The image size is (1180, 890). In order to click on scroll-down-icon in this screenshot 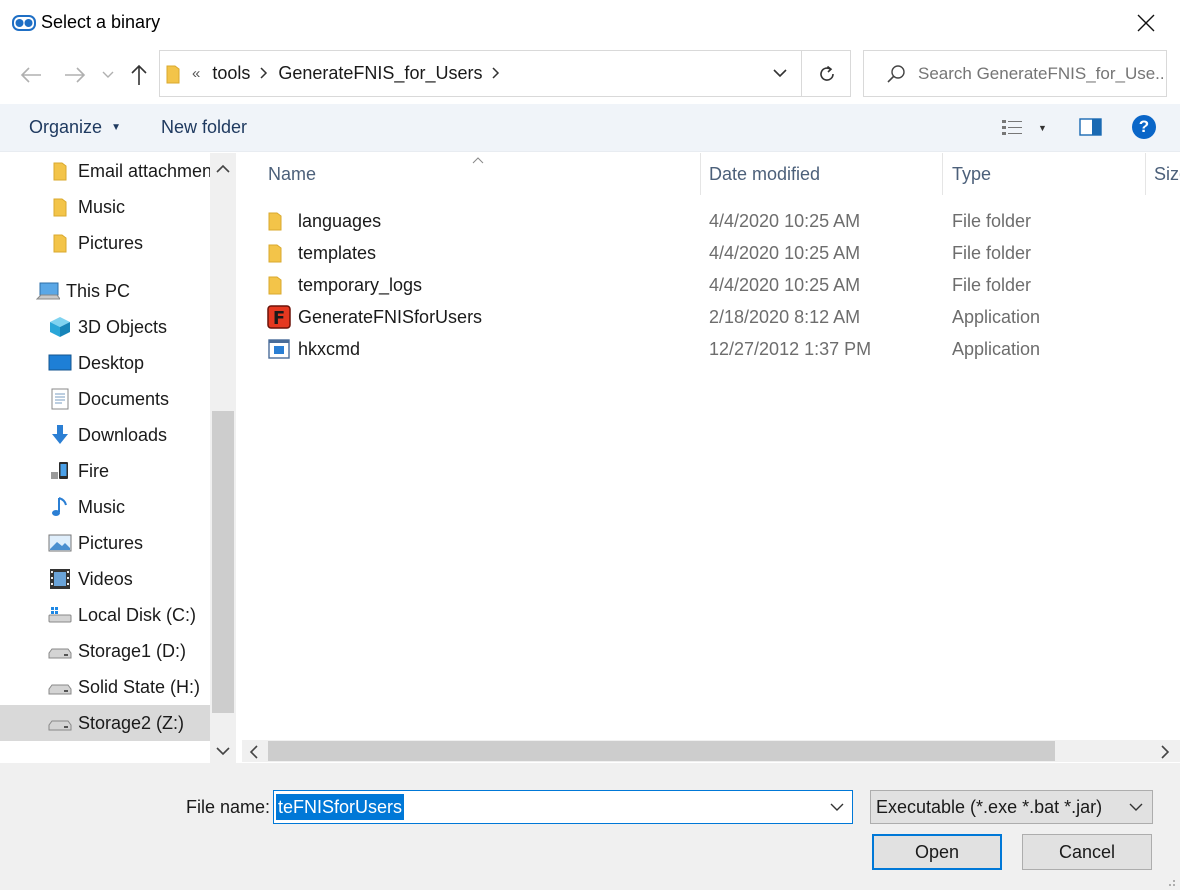, I will do `click(223, 752)`.